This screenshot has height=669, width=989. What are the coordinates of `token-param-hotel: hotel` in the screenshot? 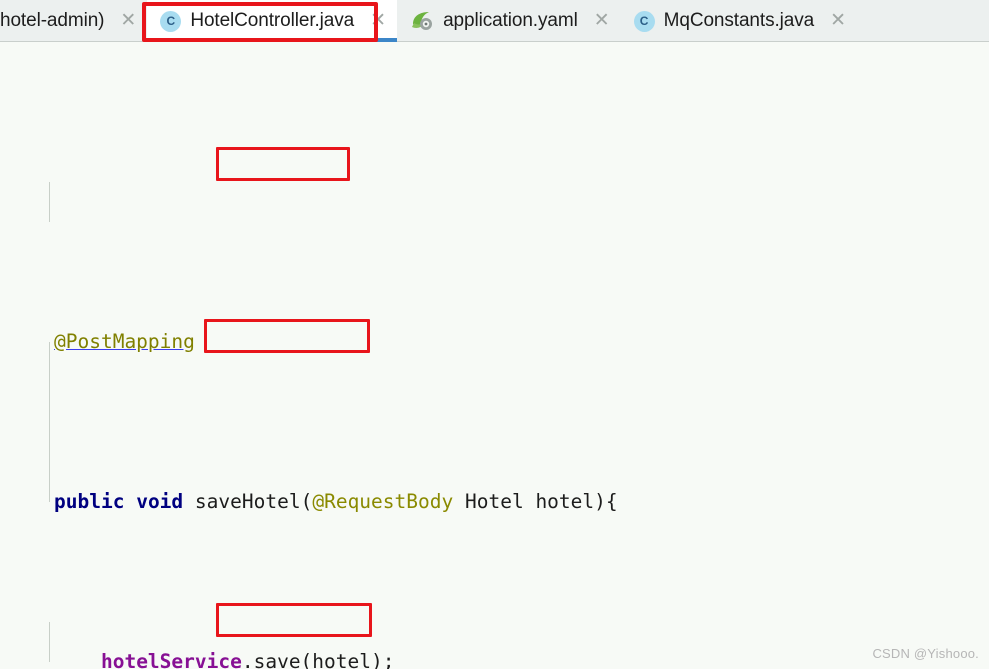 It's located at (565, 501).